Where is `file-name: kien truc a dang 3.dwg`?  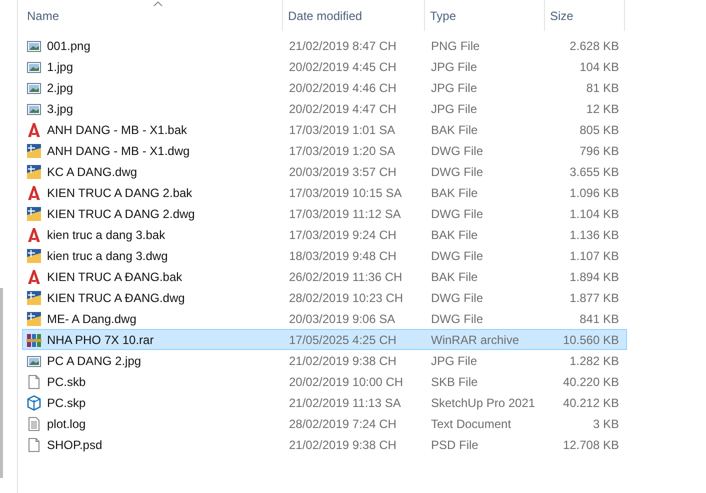
file-name: kien truc a dang 3.dwg is located at coordinates (107, 255).